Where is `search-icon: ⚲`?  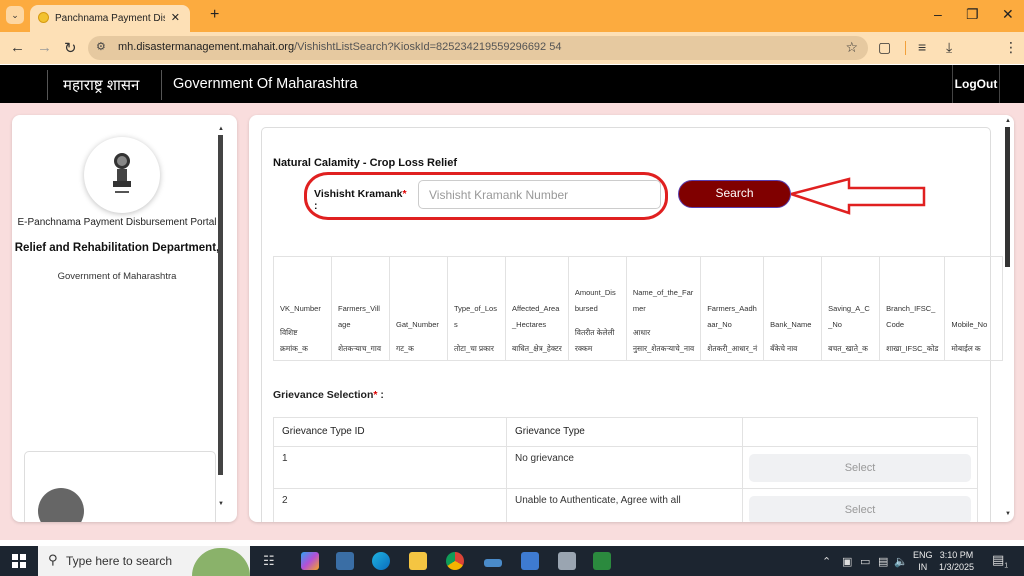 search-icon: ⚲ is located at coordinates (53, 559).